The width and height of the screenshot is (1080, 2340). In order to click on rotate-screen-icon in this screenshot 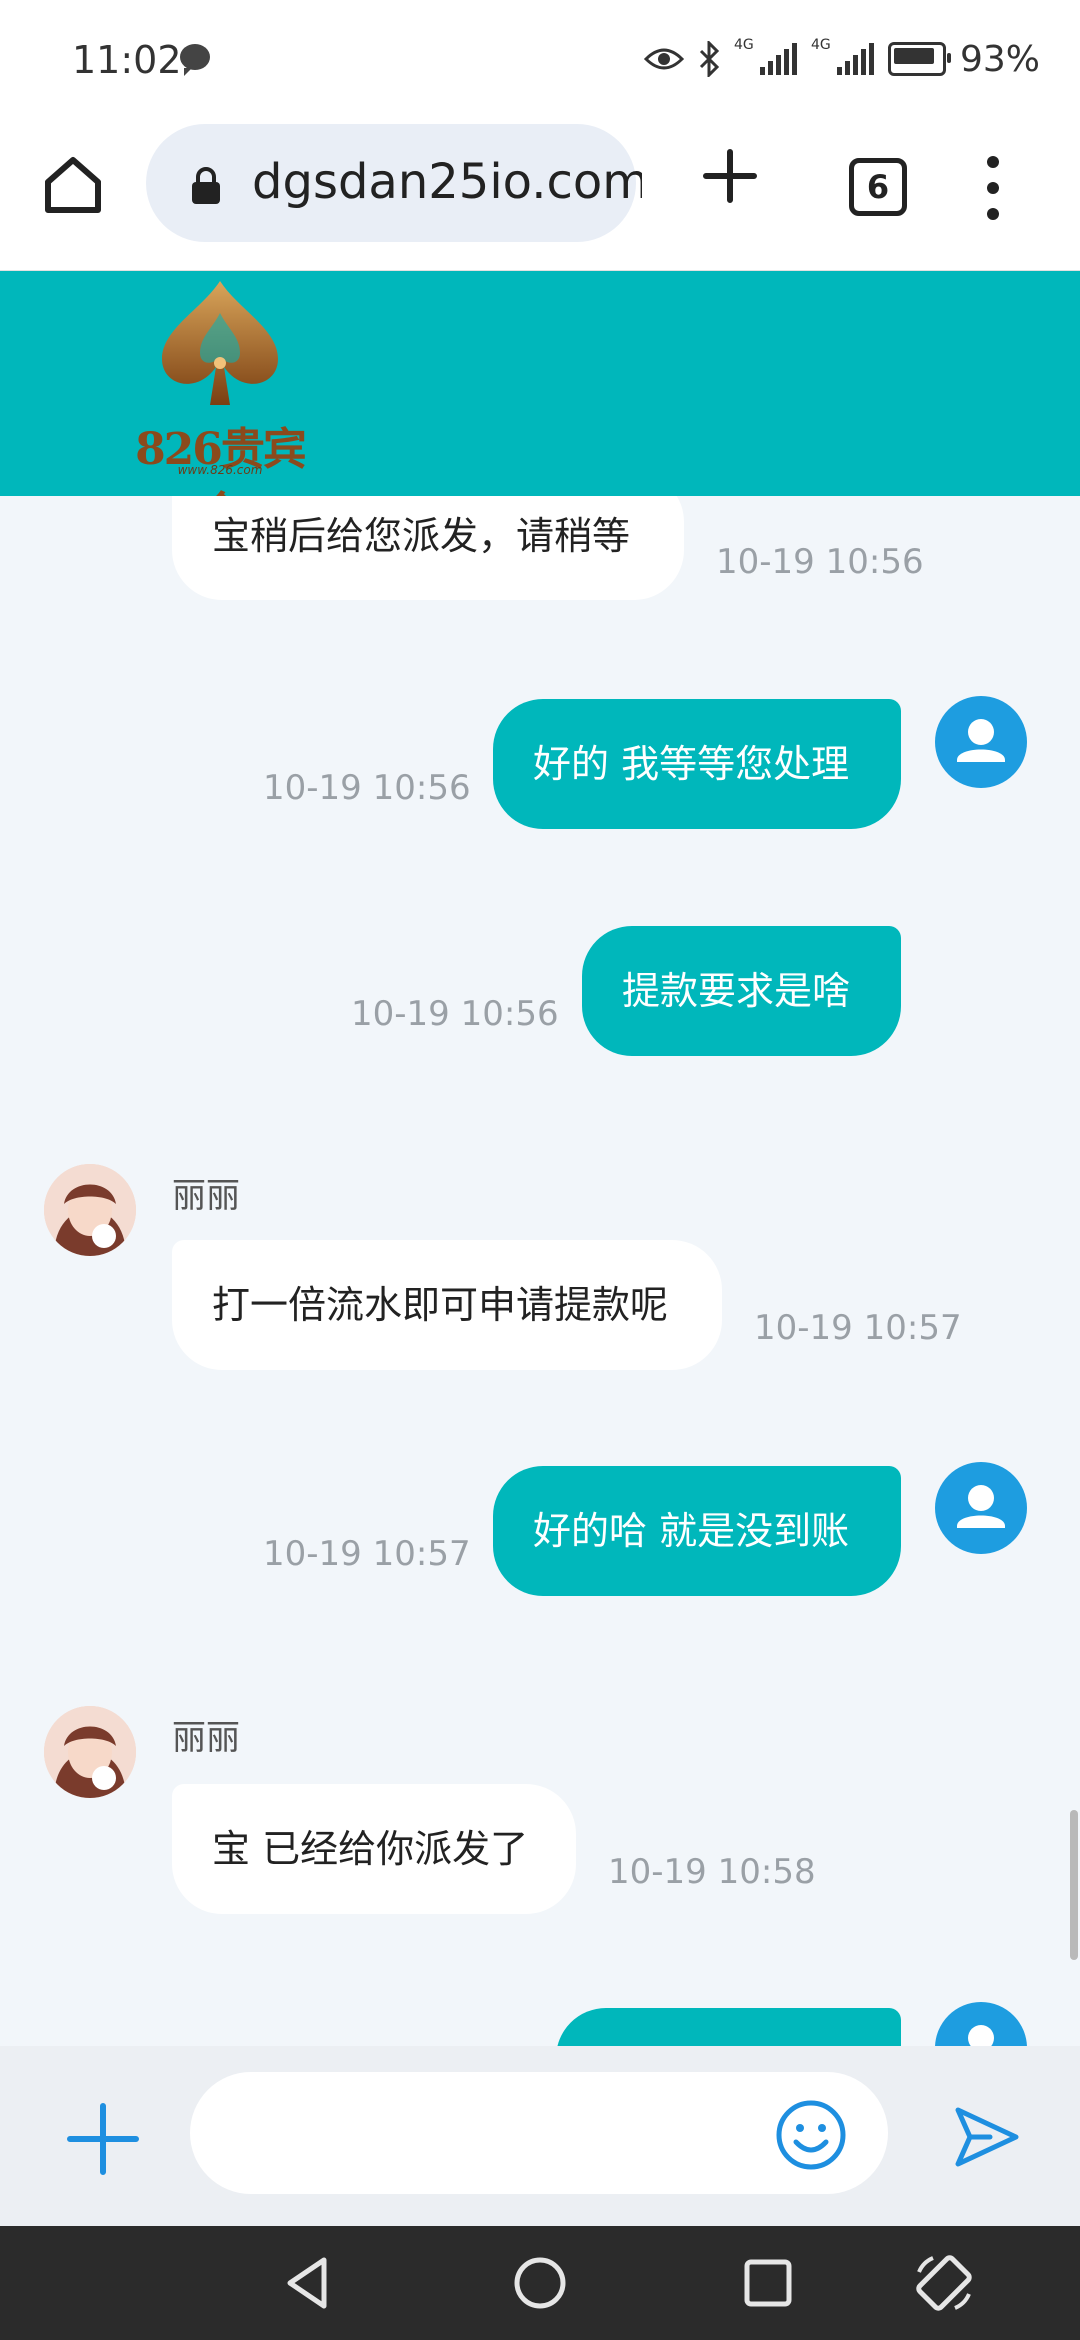, I will do `click(944, 2283)`.